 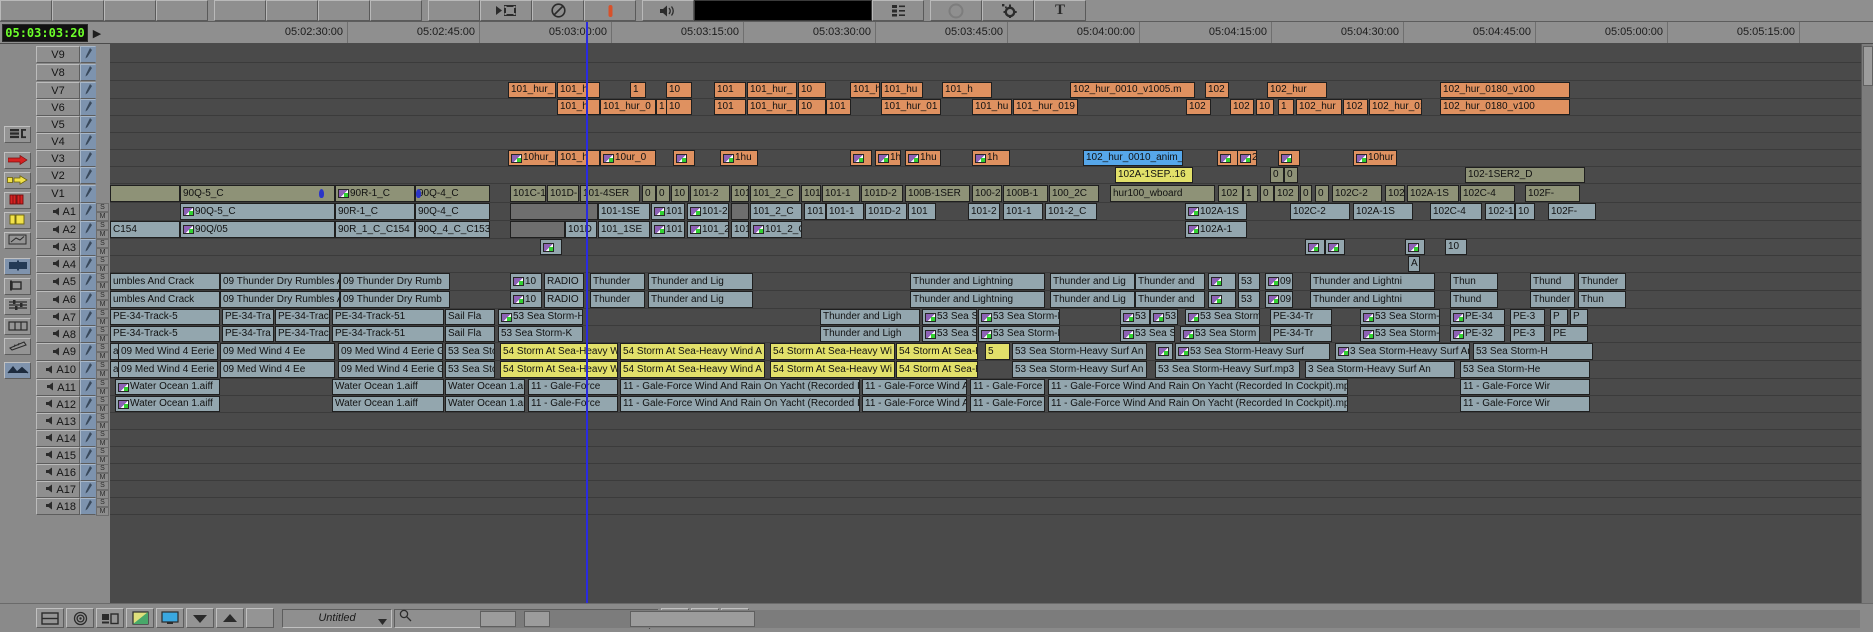 I want to click on marker-icon, so click(x=610, y=10).